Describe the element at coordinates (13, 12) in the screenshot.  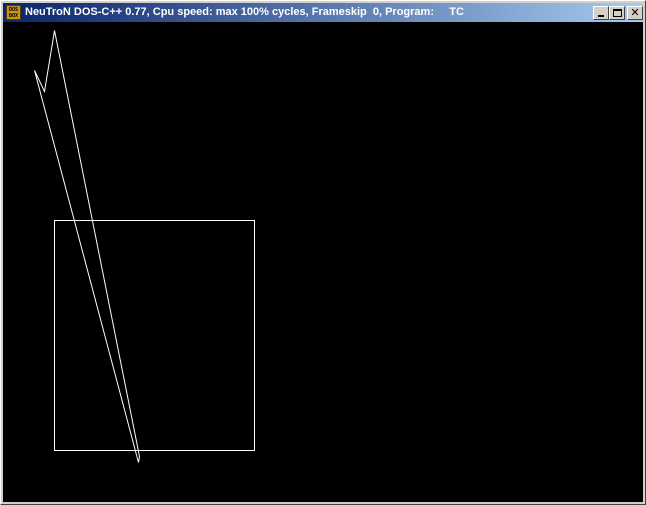
I see `dosbox-icon: DOS BOX` at that location.